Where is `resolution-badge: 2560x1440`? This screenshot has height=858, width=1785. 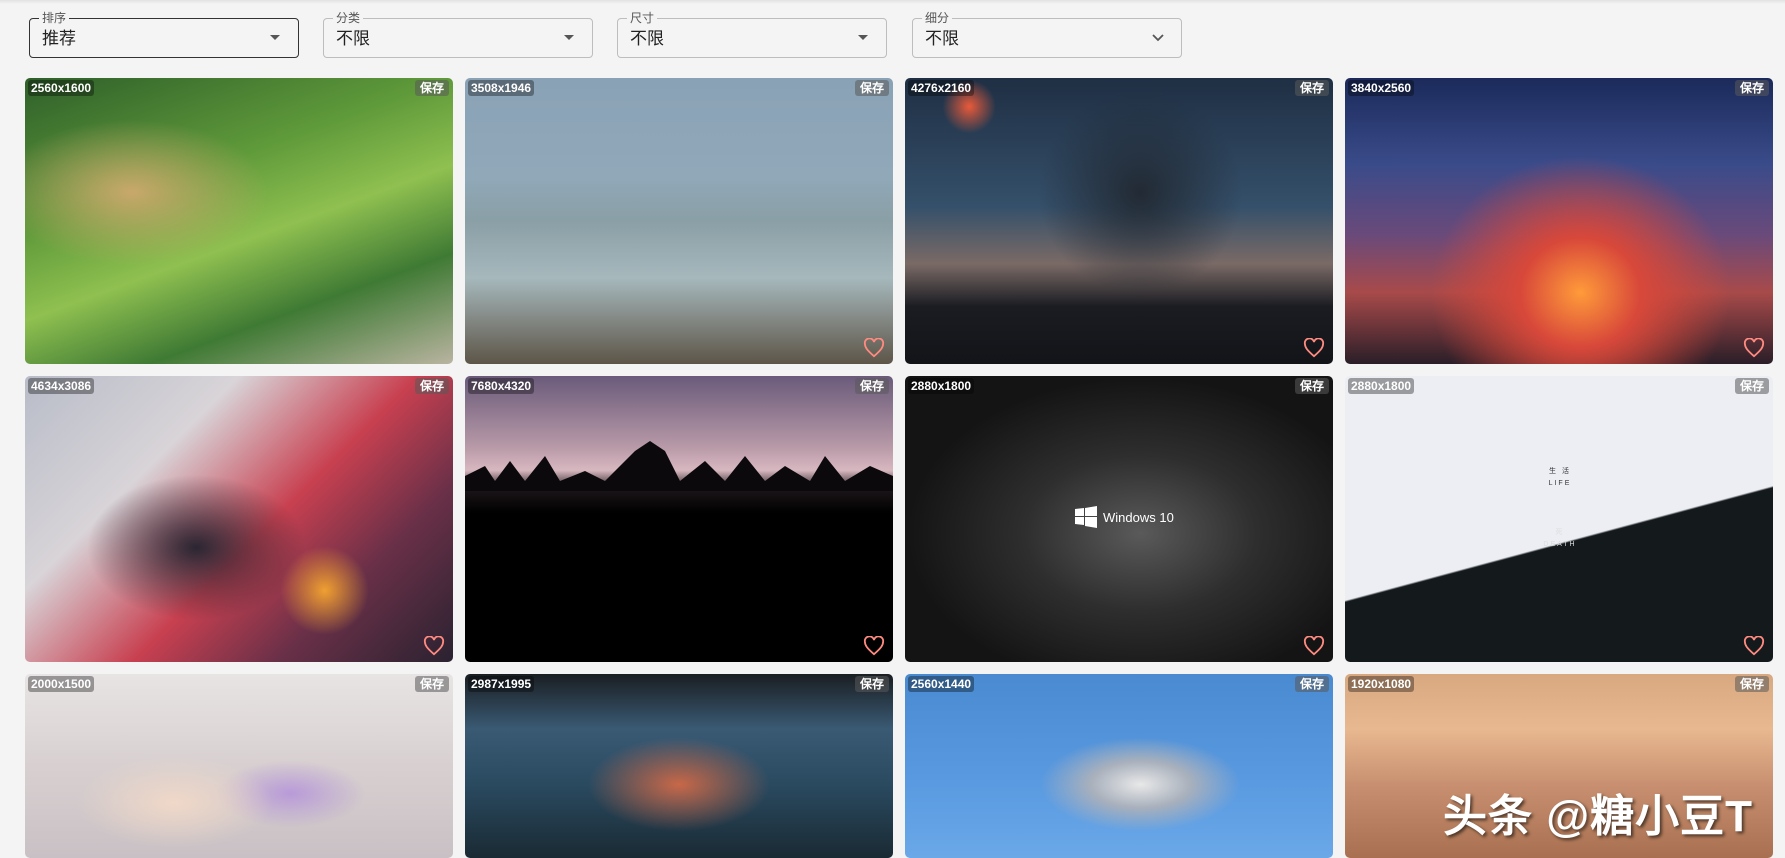
resolution-badge: 2560x1440 is located at coordinates (941, 684).